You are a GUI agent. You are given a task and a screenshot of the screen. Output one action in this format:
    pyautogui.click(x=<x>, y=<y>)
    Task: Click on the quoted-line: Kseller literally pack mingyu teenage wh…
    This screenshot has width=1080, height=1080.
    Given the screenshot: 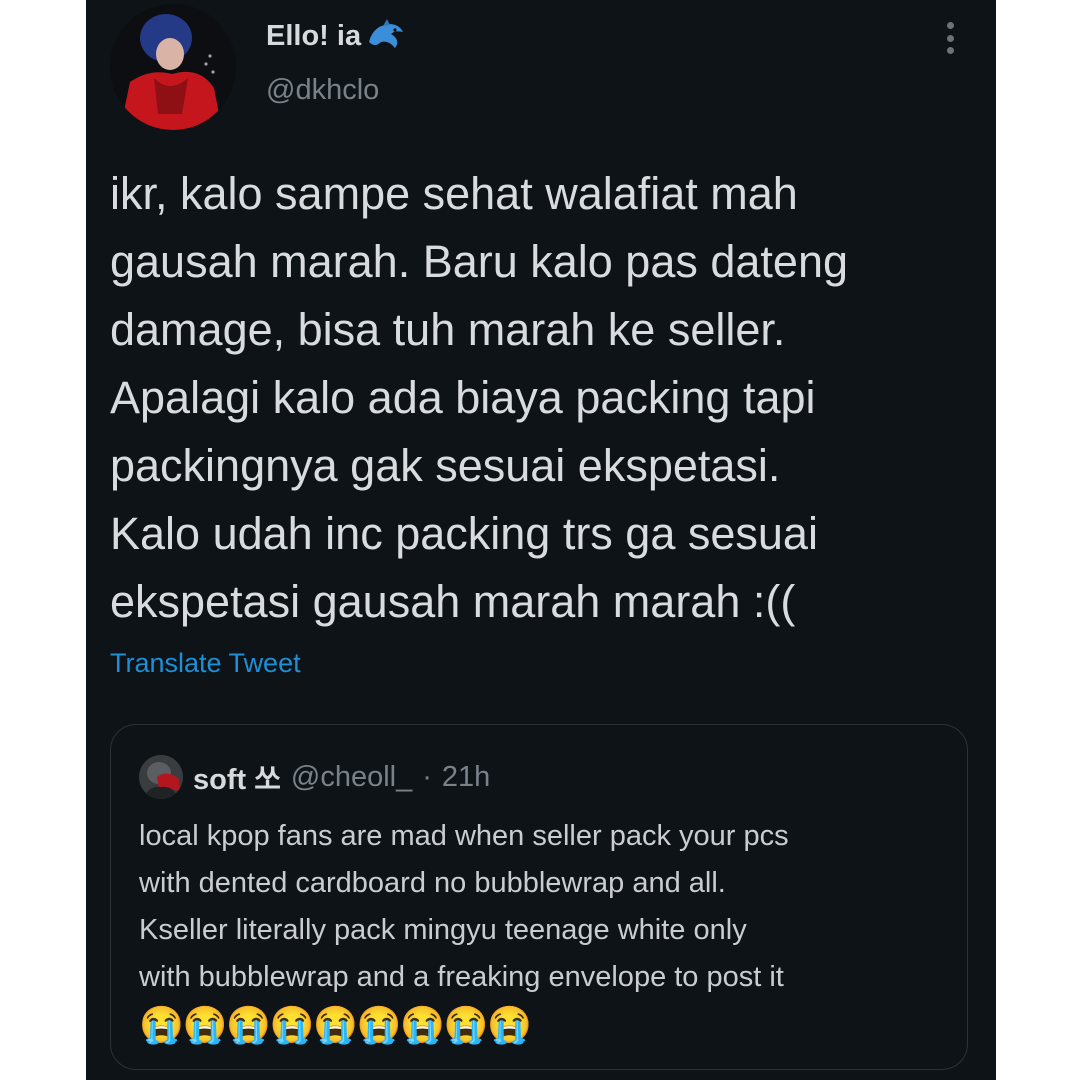 What is the action you would take?
    pyautogui.click(x=443, y=930)
    